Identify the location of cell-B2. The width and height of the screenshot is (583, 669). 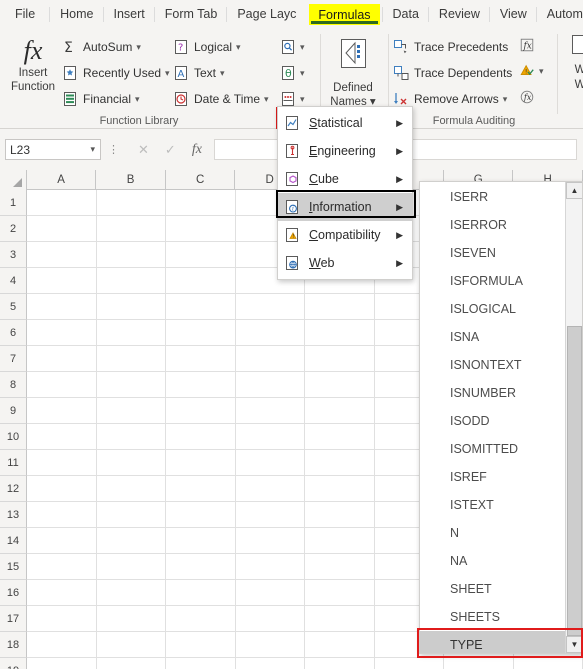
(131, 229).